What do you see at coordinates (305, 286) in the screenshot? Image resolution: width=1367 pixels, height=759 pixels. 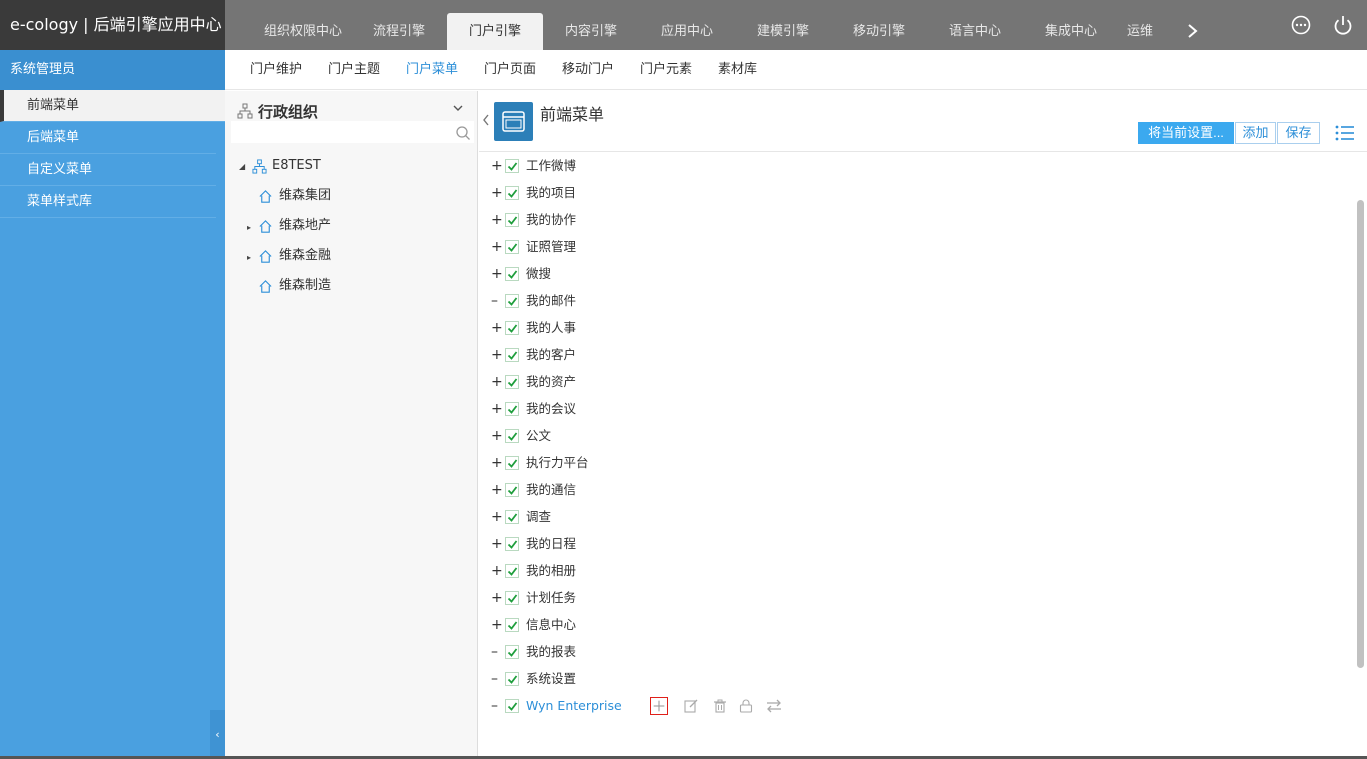 I see `tree-node-company: 维森制造` at bounding box center [305, 286].